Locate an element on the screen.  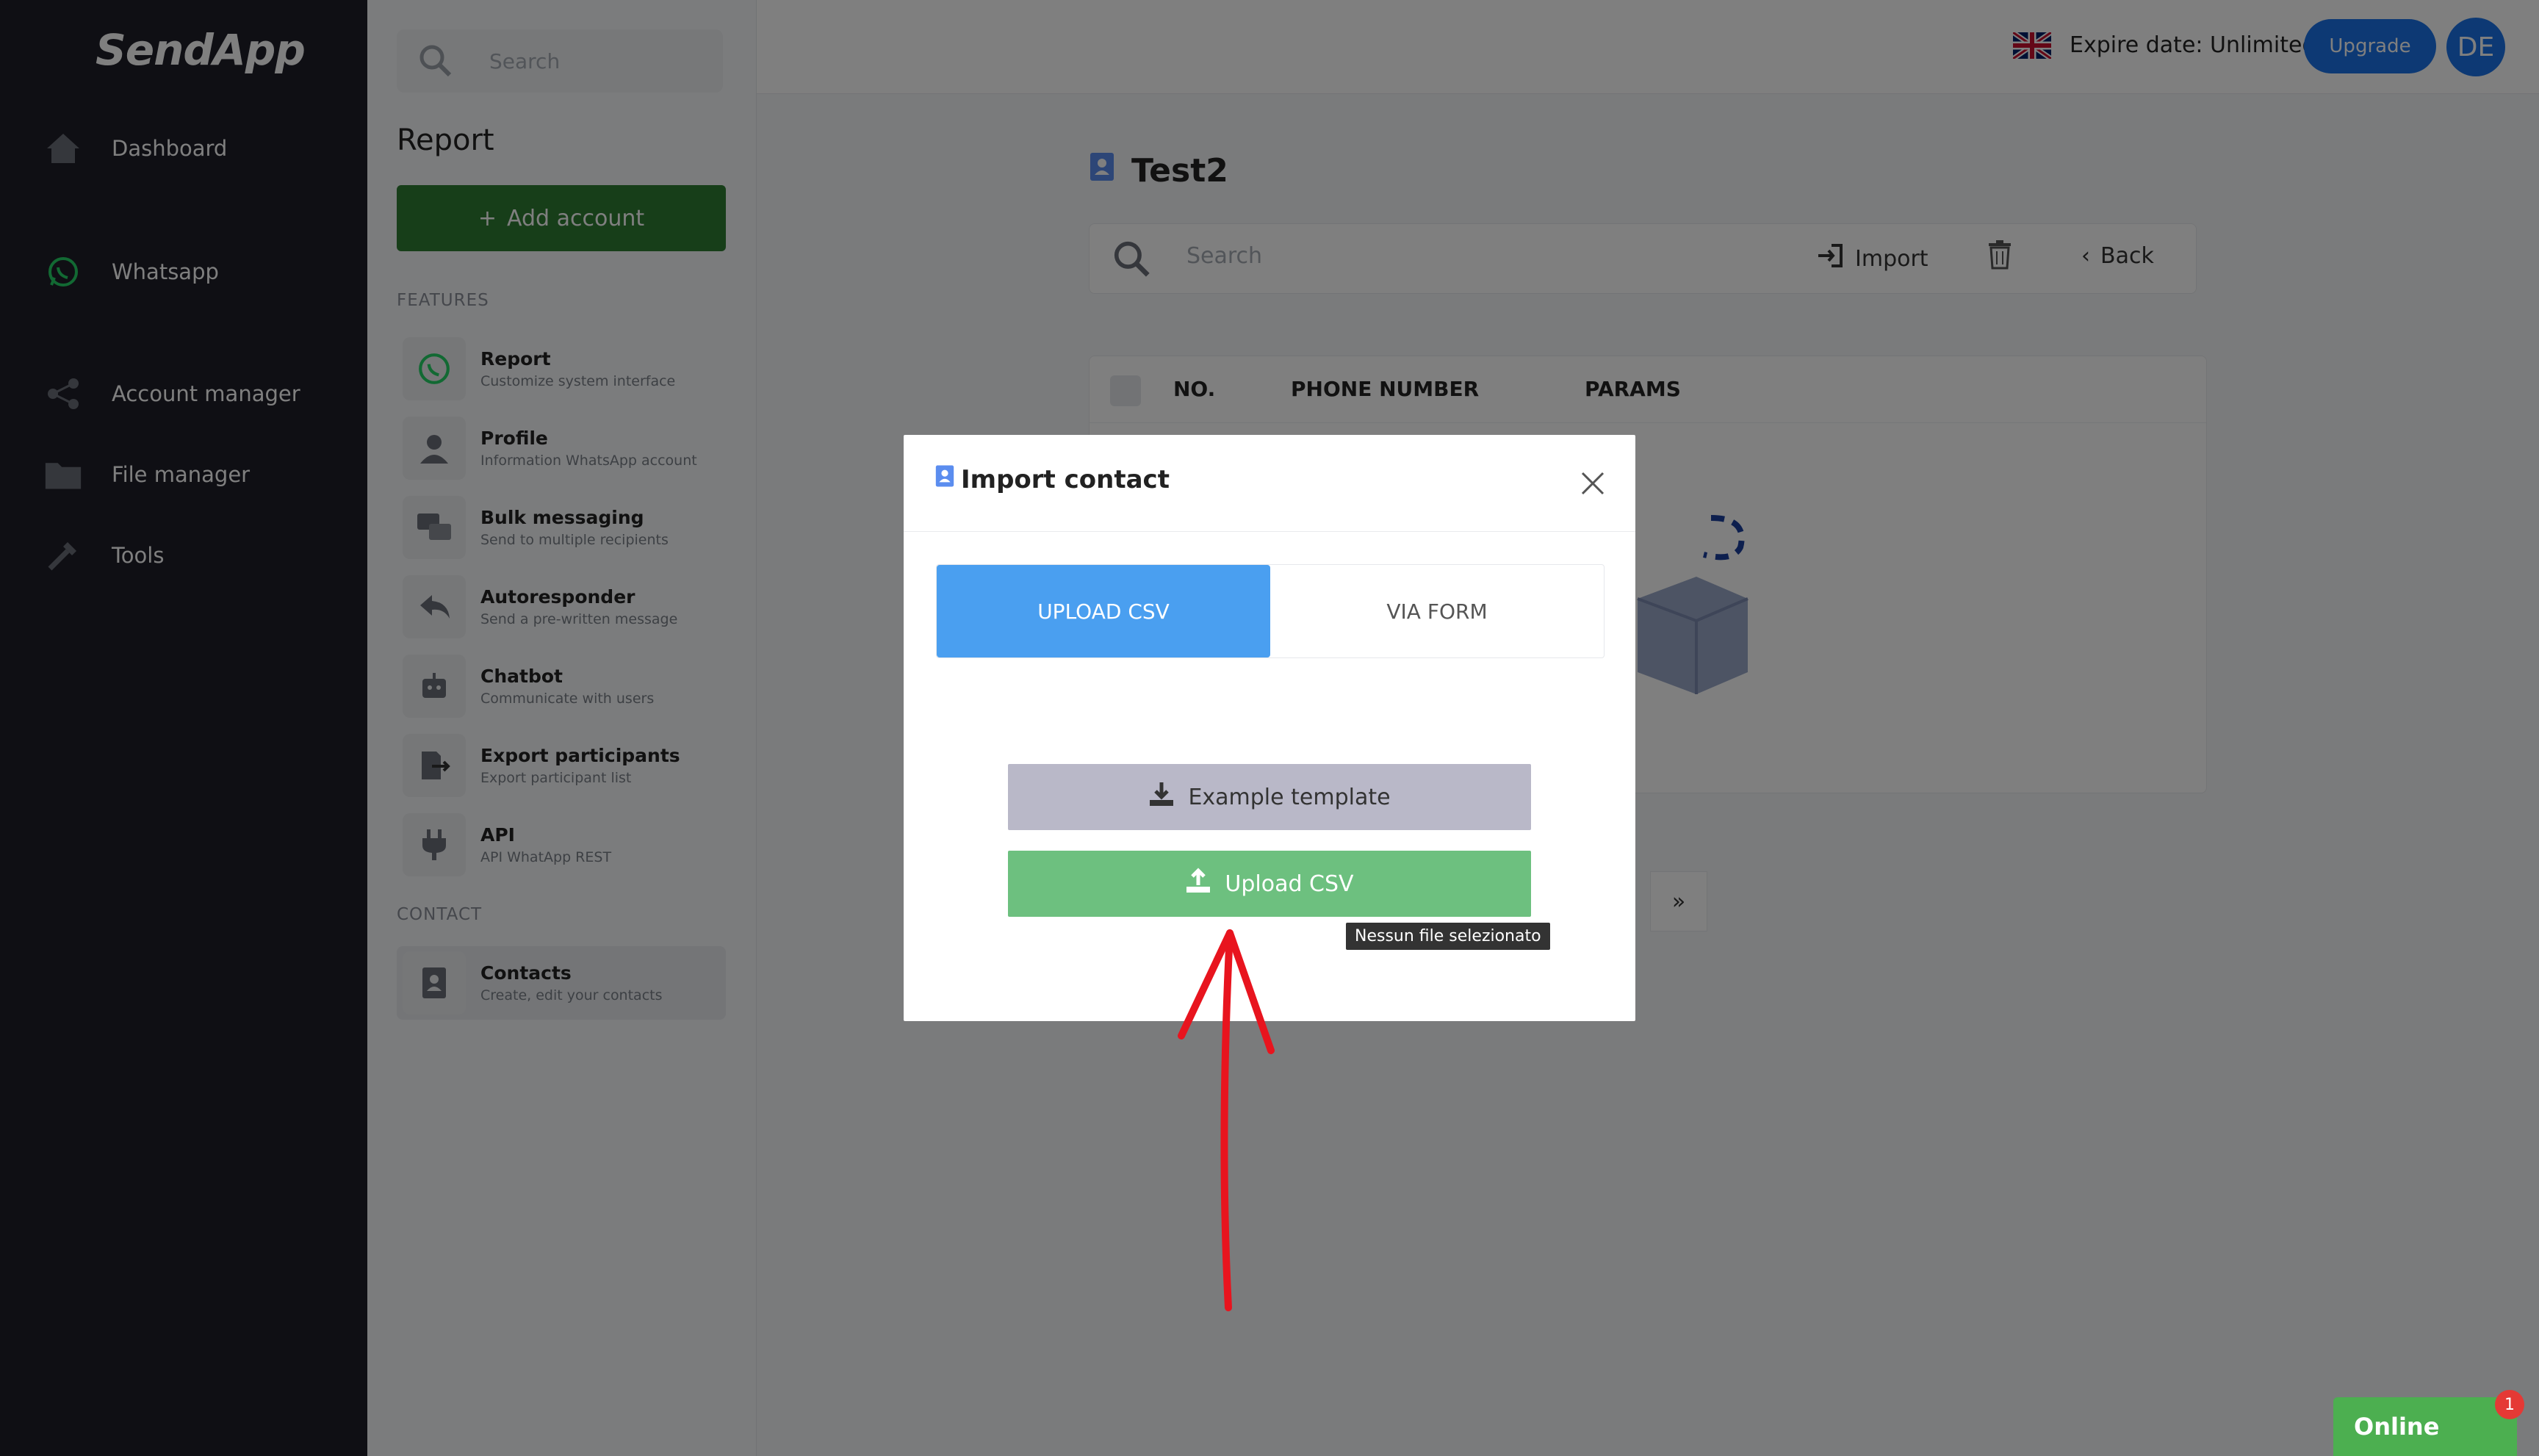
modal-title-text: Import contact is located at coordinates (1065, 479).